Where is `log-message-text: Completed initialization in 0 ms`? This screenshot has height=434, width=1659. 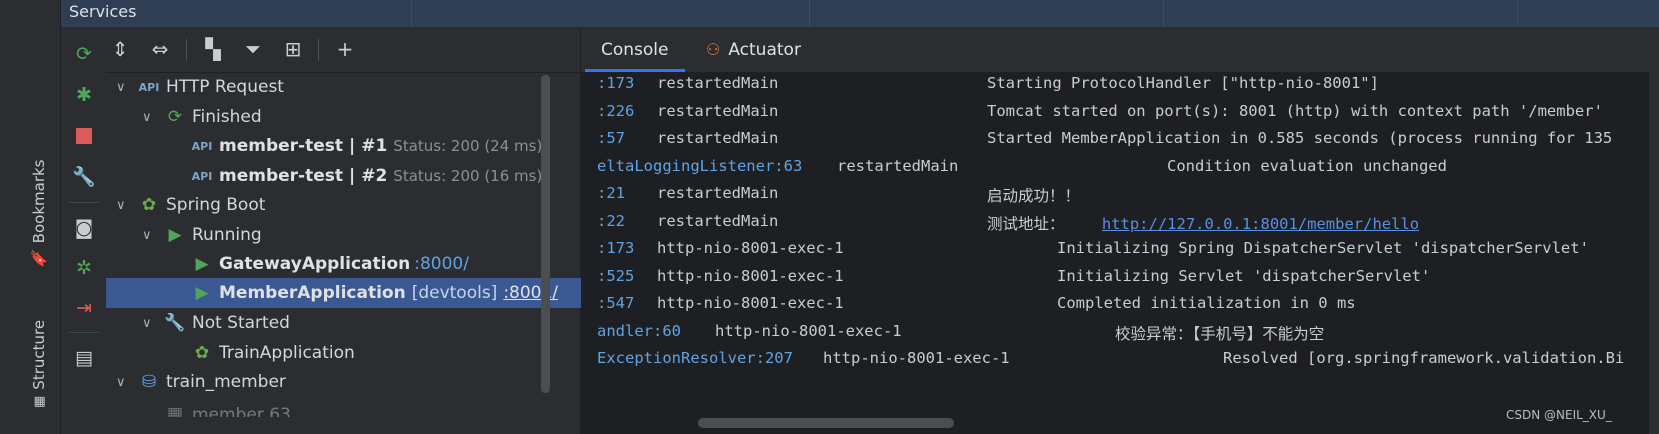
log-message-text: Completed initialization in 0 ms is located at coordinates (1206, 303).